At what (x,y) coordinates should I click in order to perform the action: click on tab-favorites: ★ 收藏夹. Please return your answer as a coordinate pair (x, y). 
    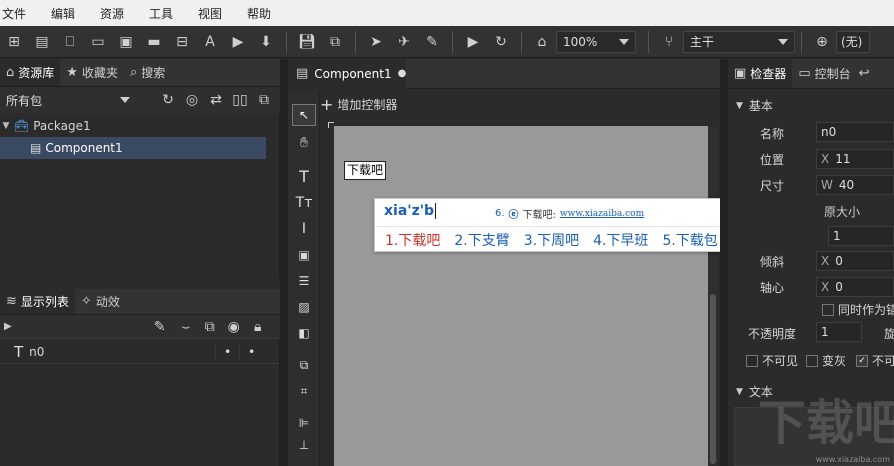
    Looking at the image, I should click on (92, 72).